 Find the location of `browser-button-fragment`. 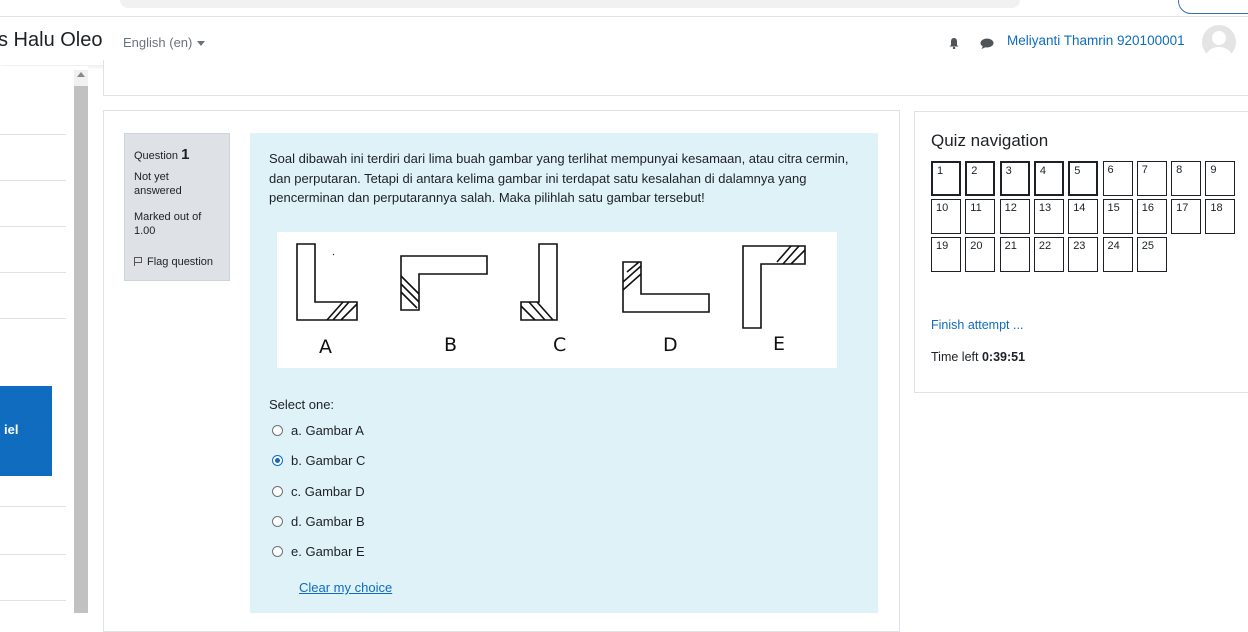

browser-button-fragment is located at coordinates (1213, 7).